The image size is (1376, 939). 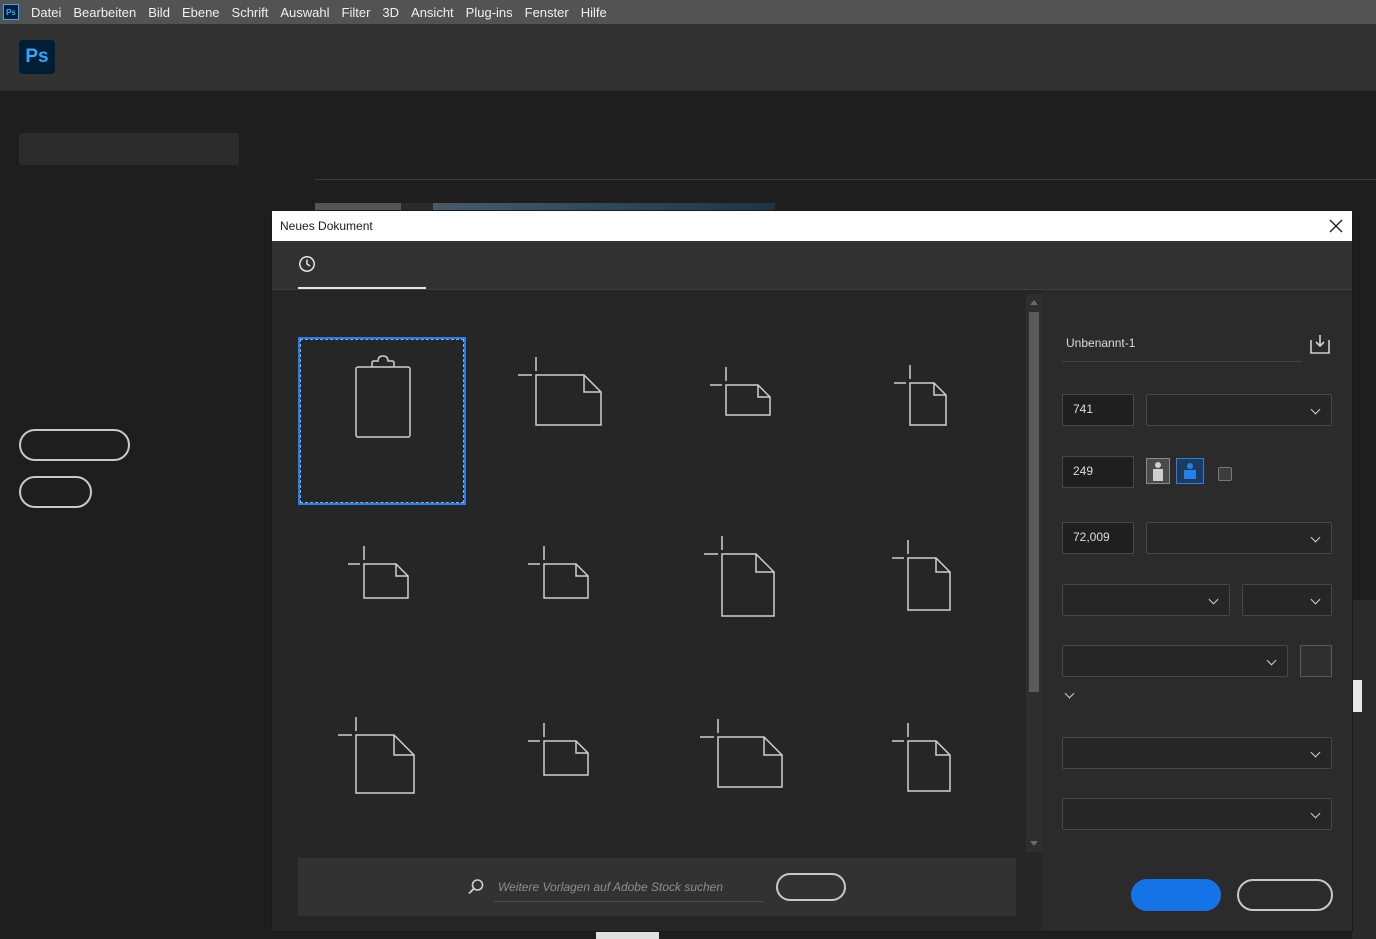 What do you see at coordinates (1098, 538) in the screenshot?
I see `resolution-input: 72,009` at bounding box center [1098, 538].